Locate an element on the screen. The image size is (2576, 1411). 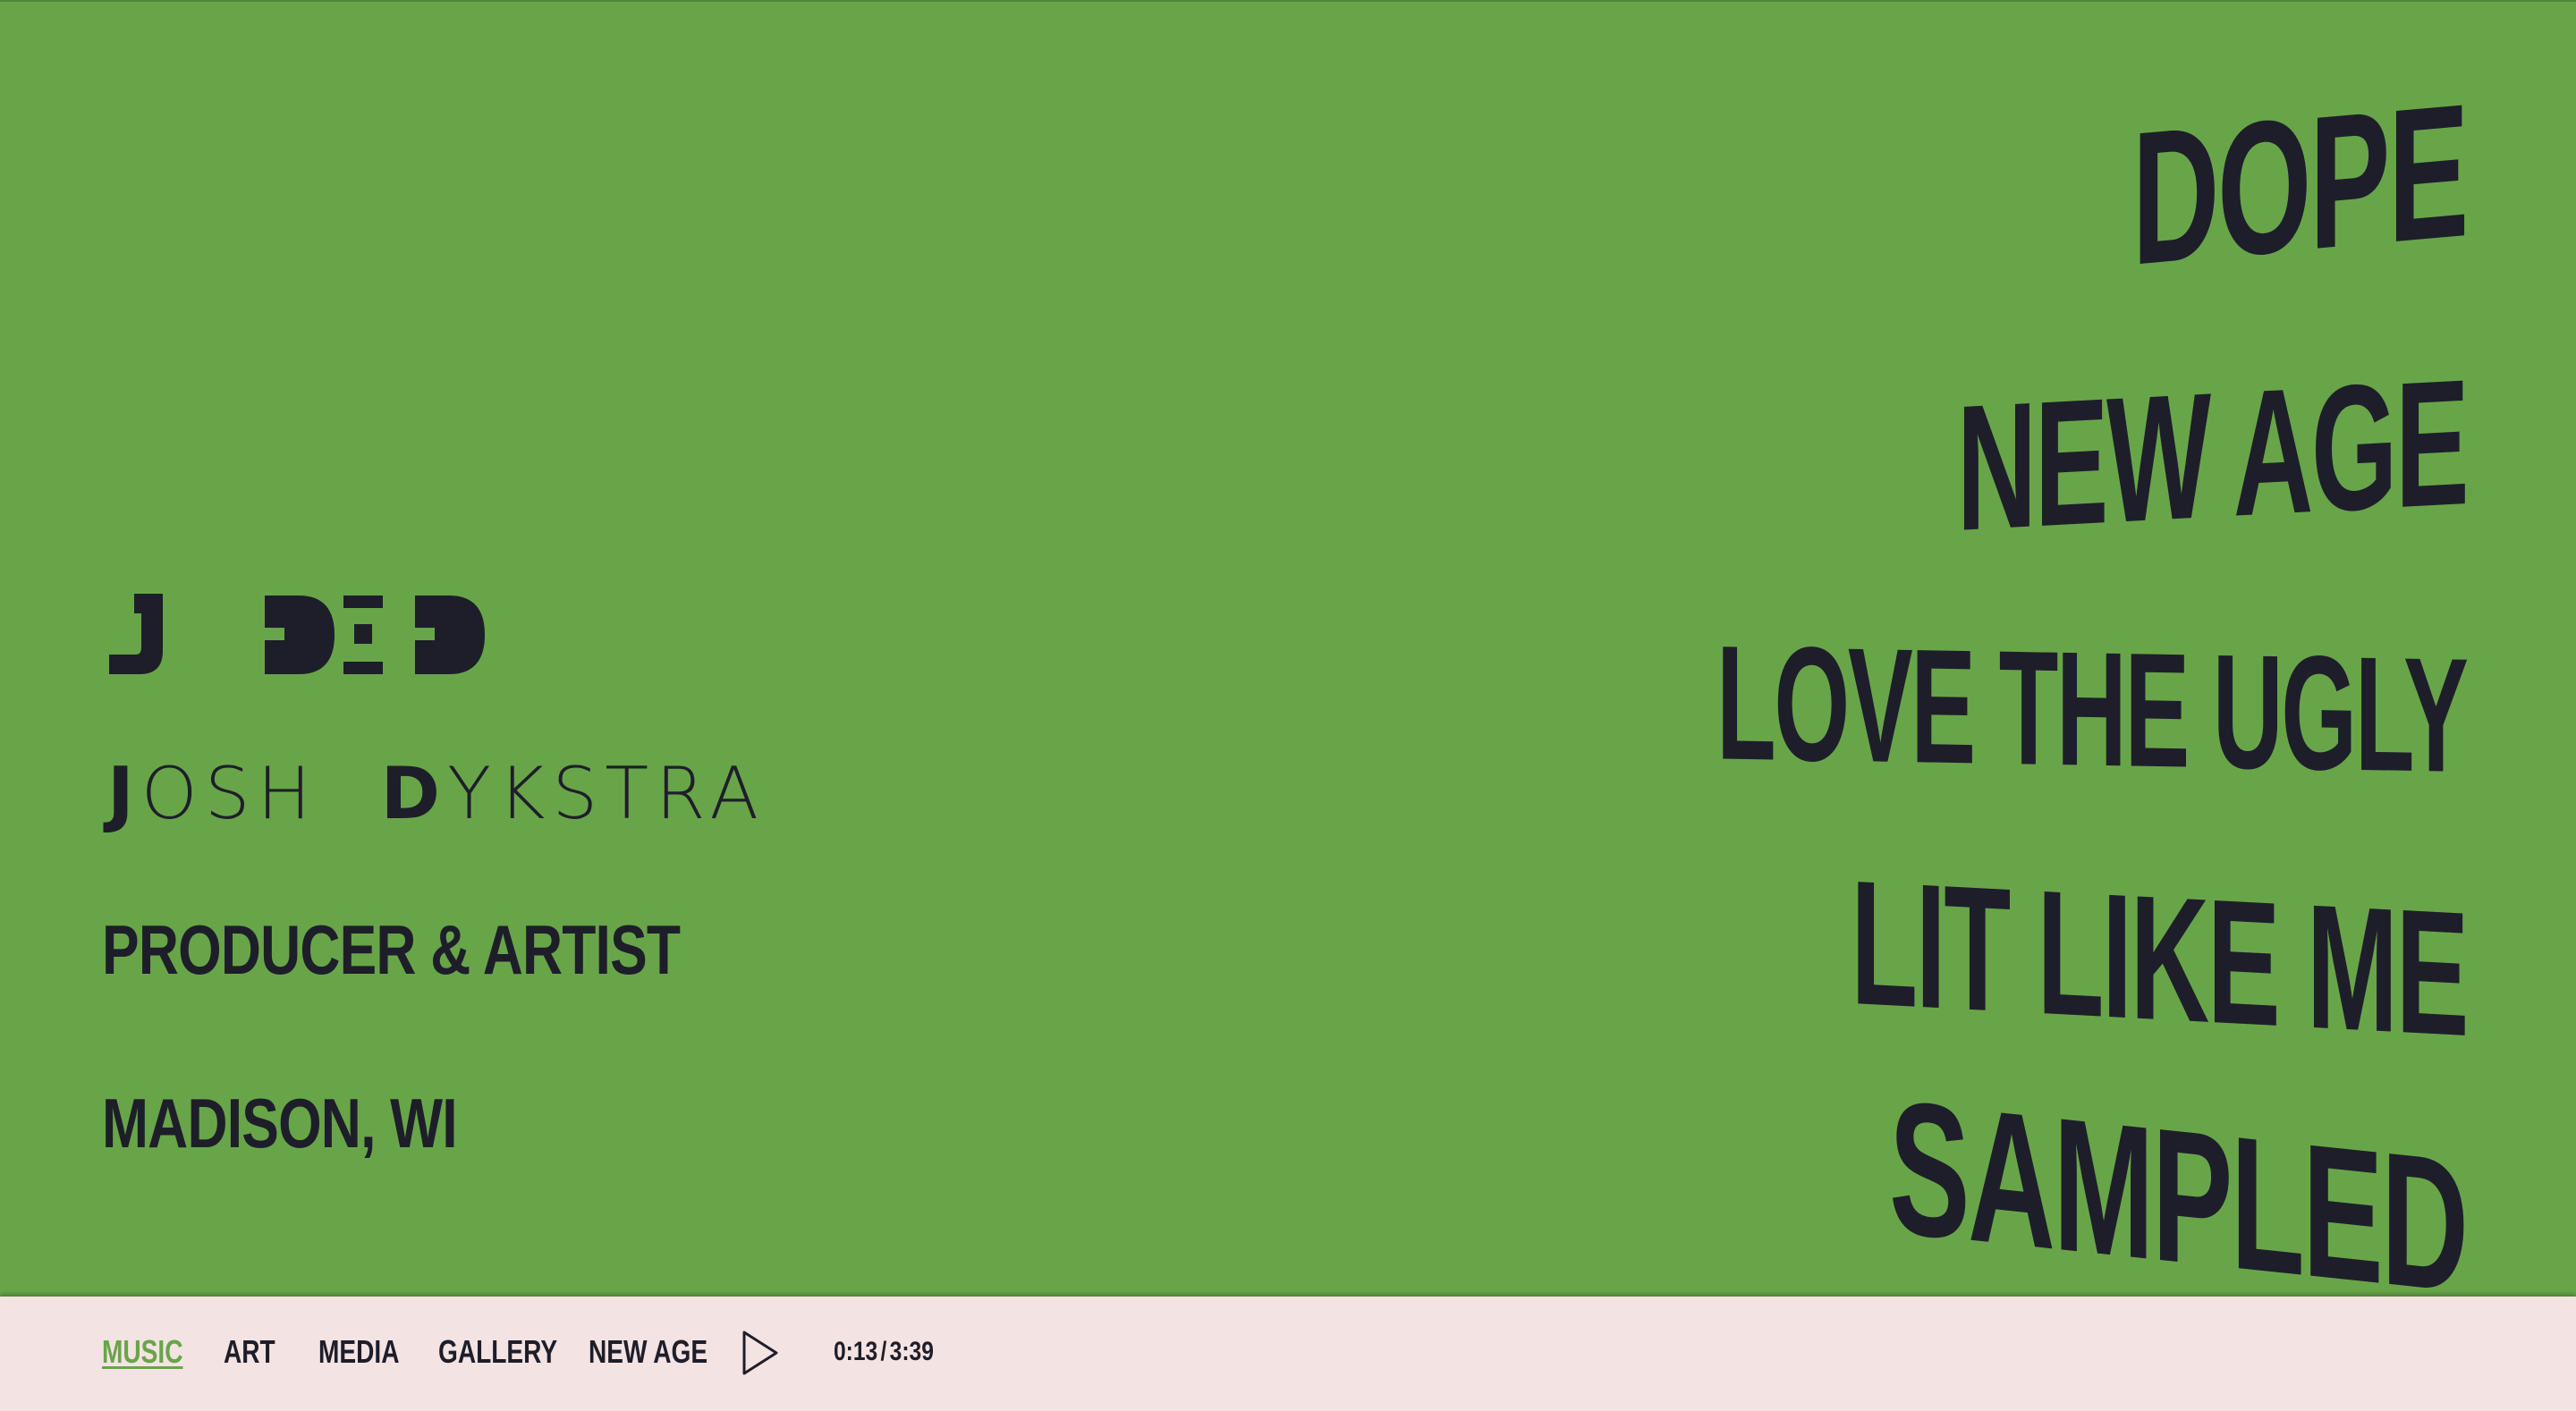
song-title: DOPE is located at coordinates (2299, 184).